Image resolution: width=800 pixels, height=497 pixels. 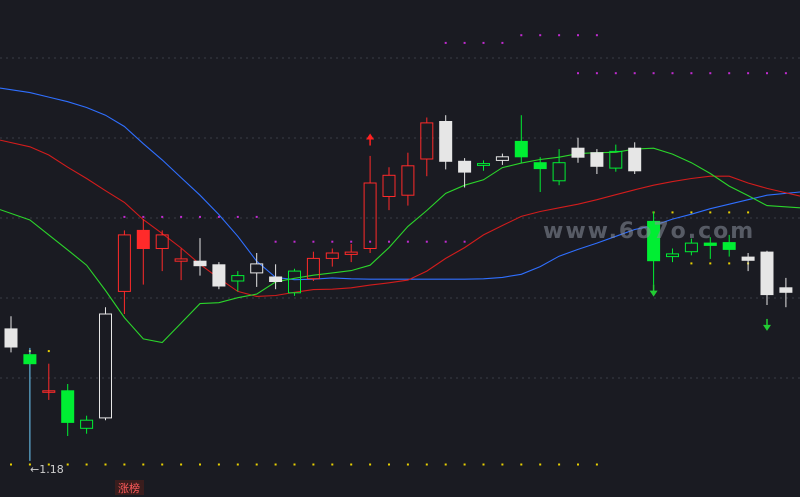 I want to click on tag-label: 涨榜, so click(x=129, y=488).